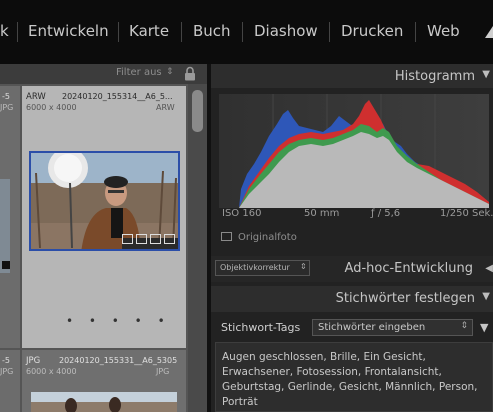 This screenshot has height=412, width=493. Describe the element at coordinates (33, 361) in the screenshot. I see `cell-format: JPG` at that location.